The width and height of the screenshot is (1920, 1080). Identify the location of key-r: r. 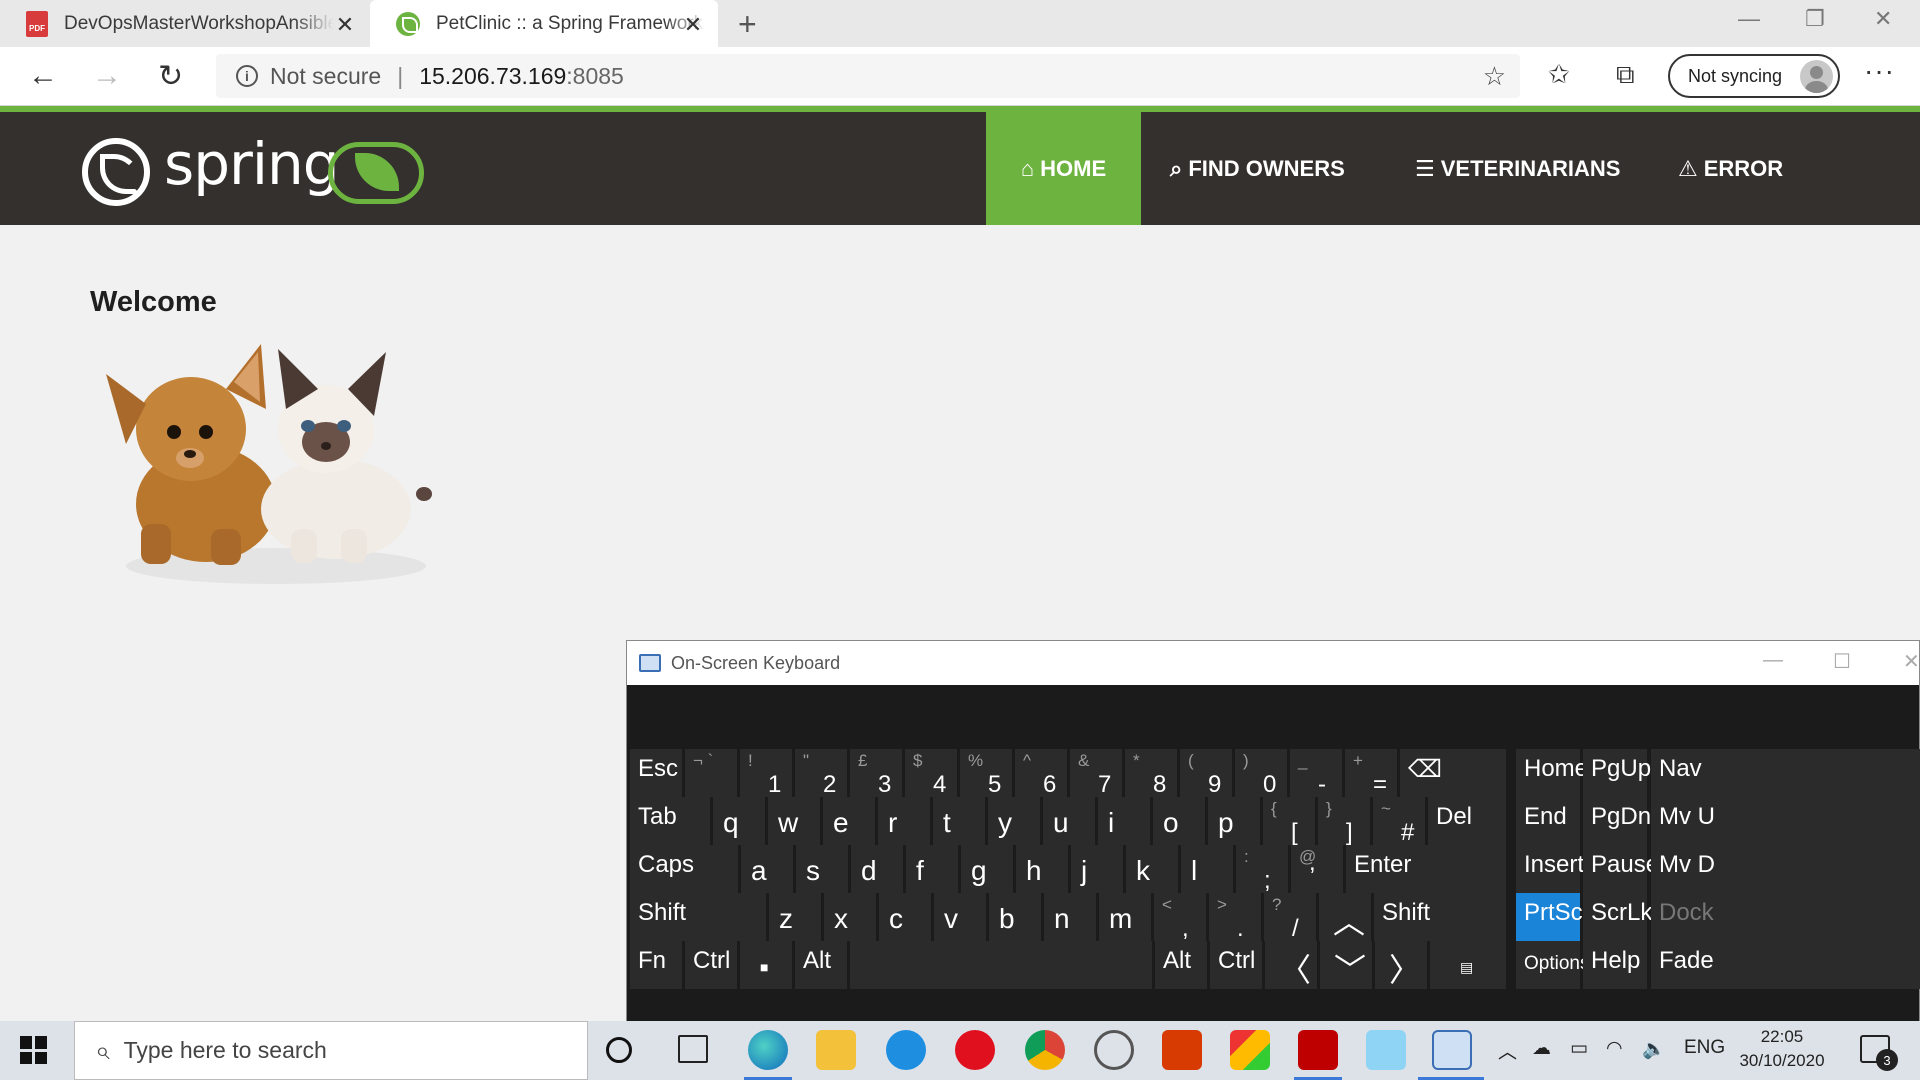
(904, 821).